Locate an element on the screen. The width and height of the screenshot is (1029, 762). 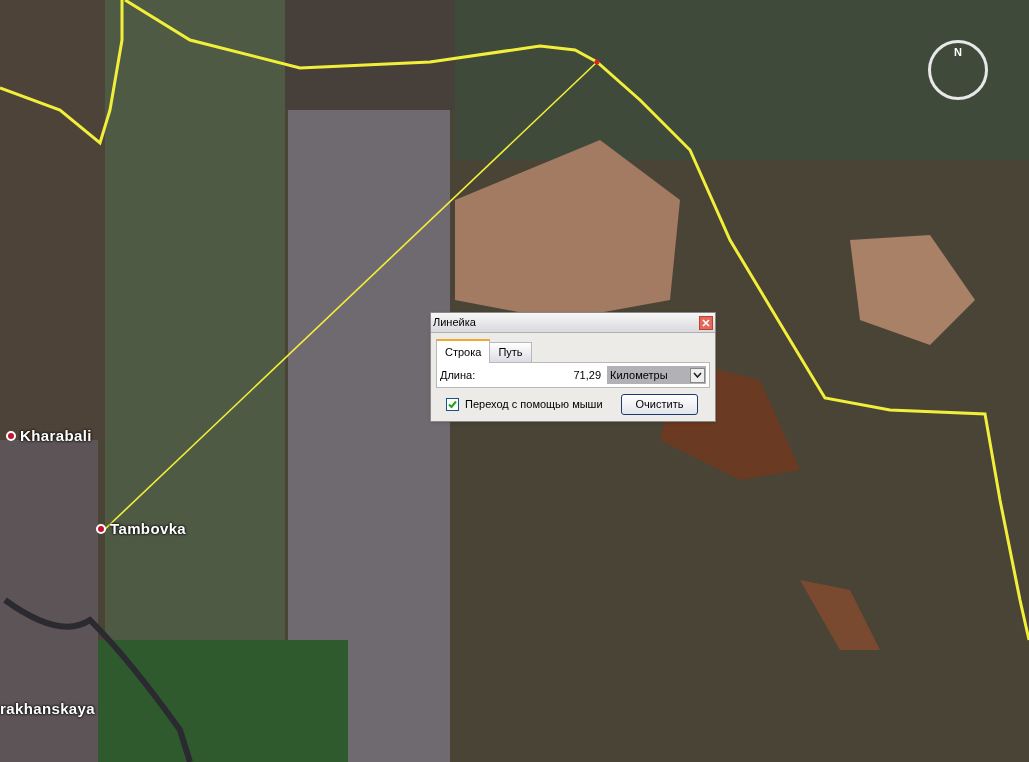
dropdown-caret-icon is located at coordinates (697, 375).